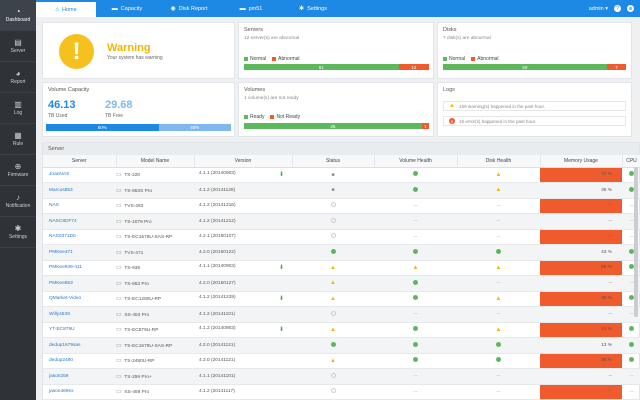 The height and width of the screenshot is (400, 640). I want to click on column-header: Status, so click(333, 161).